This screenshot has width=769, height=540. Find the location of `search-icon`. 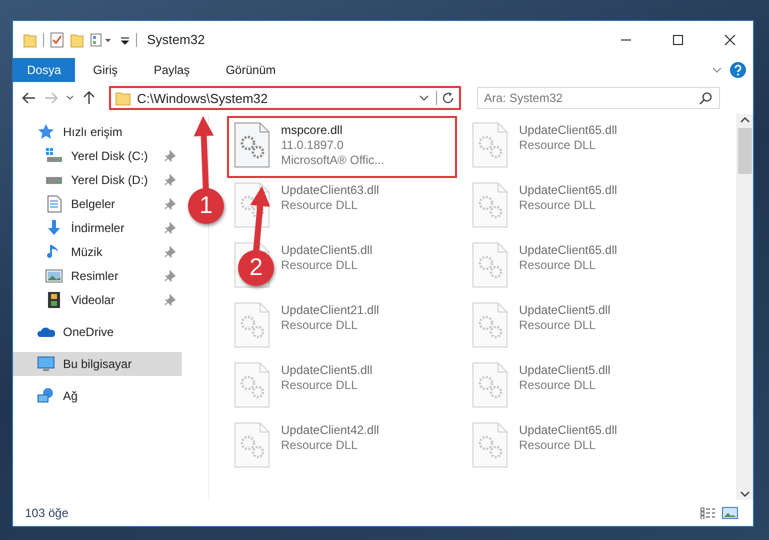

search-icon is located at coordinates (706, 98).